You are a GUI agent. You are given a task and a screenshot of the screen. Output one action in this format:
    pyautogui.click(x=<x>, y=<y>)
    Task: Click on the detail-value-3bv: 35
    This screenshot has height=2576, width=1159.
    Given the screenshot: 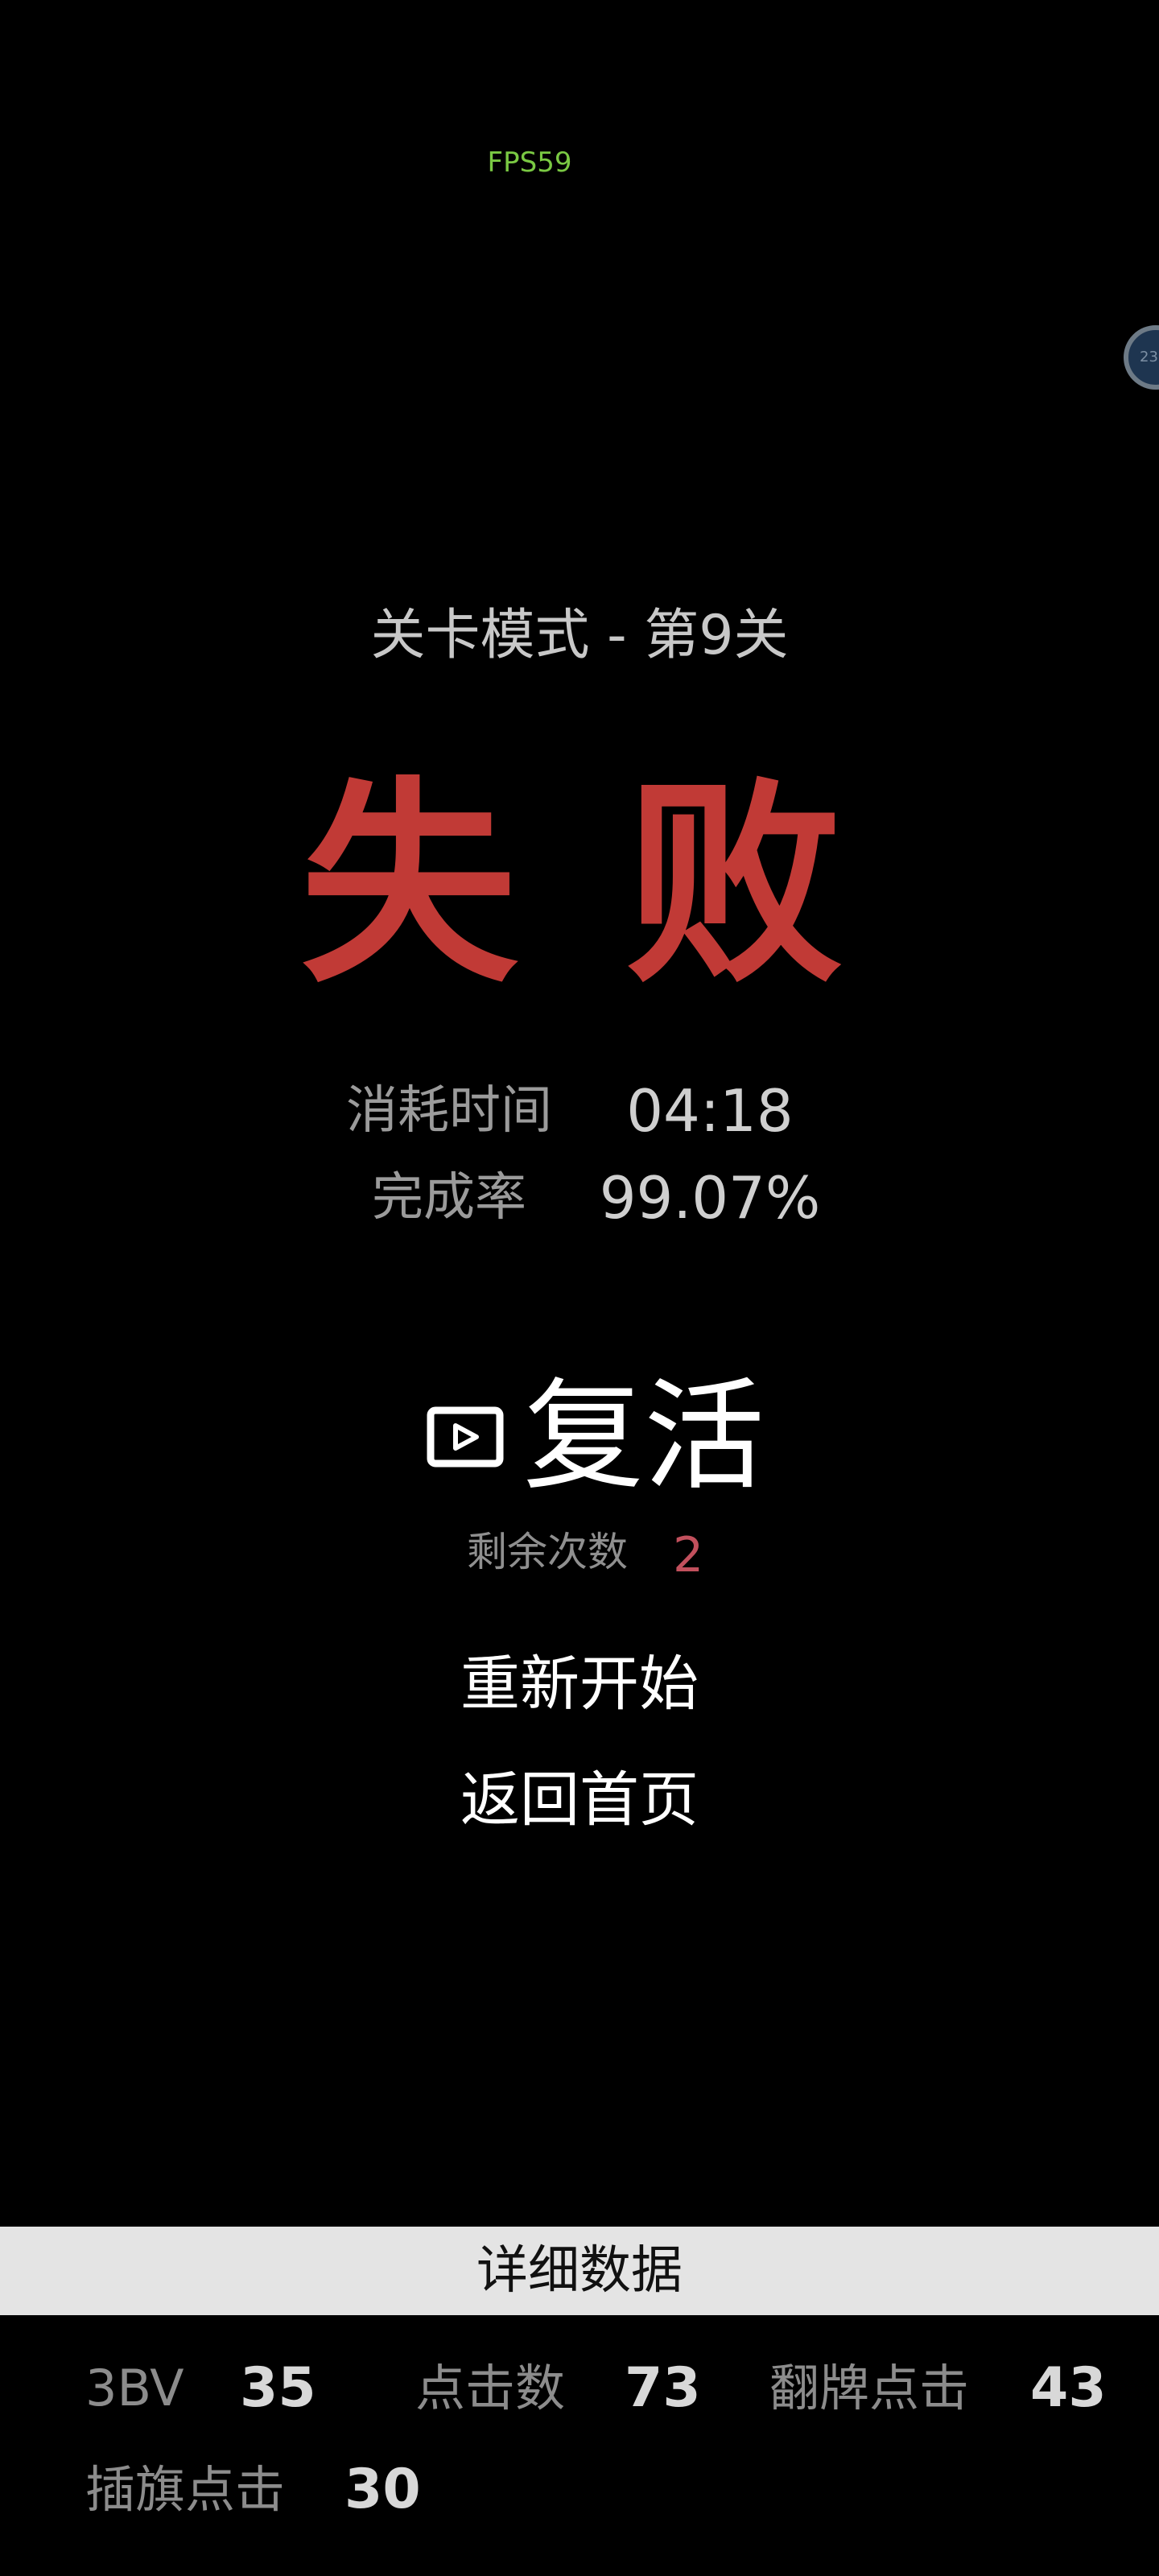 What is the action you would take?
    pyautogui.click(x=278, y=2388)
    